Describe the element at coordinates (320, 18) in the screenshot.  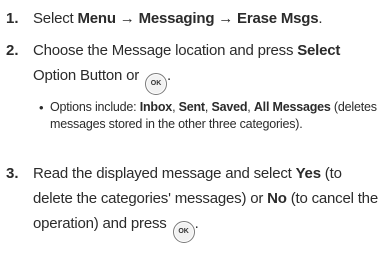
I see `step-1-suffix: .` at that location.